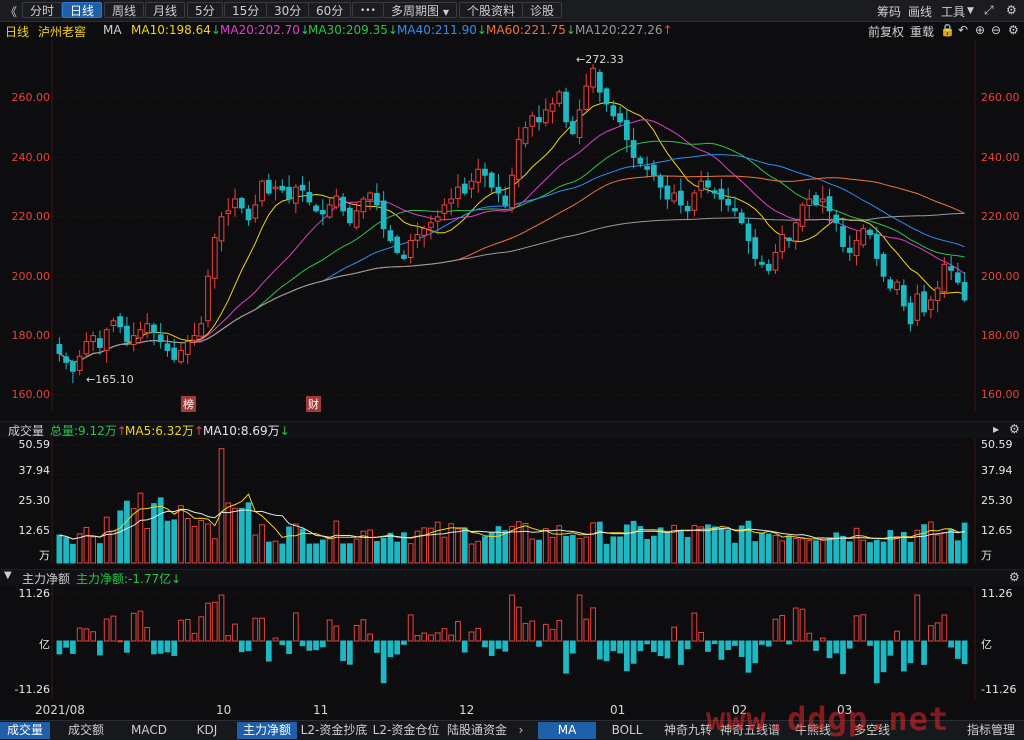  Describe the element at coordinates (188, 404) in the screenshot. I see `event-marker-rank: 榜` at that location.